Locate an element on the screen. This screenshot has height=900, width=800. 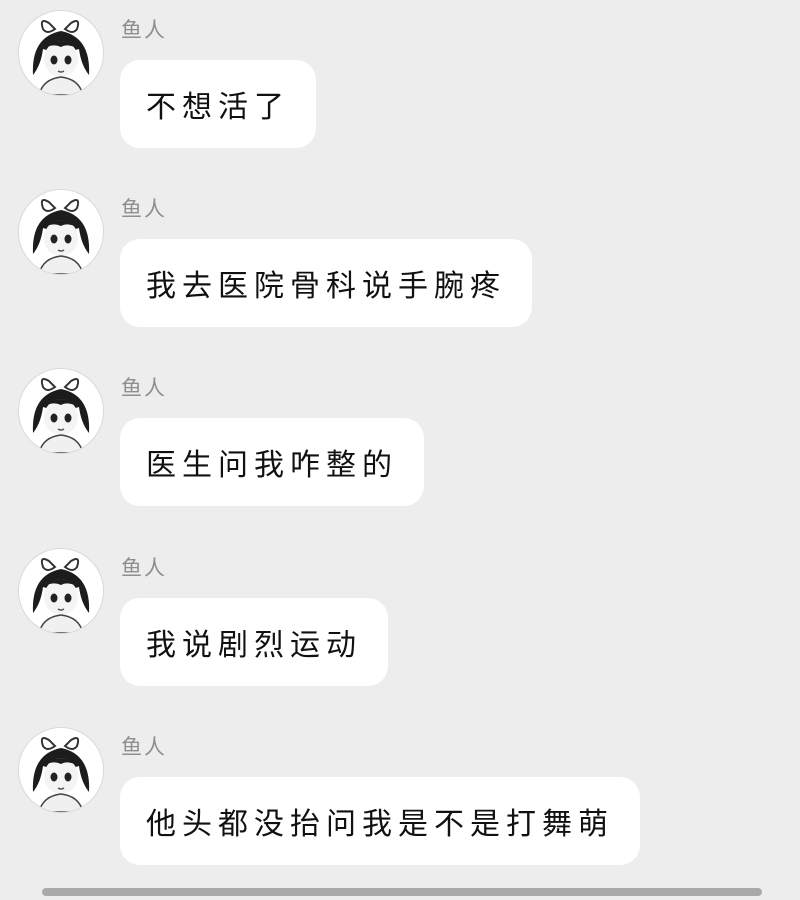
message-bubble: 我去医院骨科说手腕疼 is located at coordinates (326, 283).